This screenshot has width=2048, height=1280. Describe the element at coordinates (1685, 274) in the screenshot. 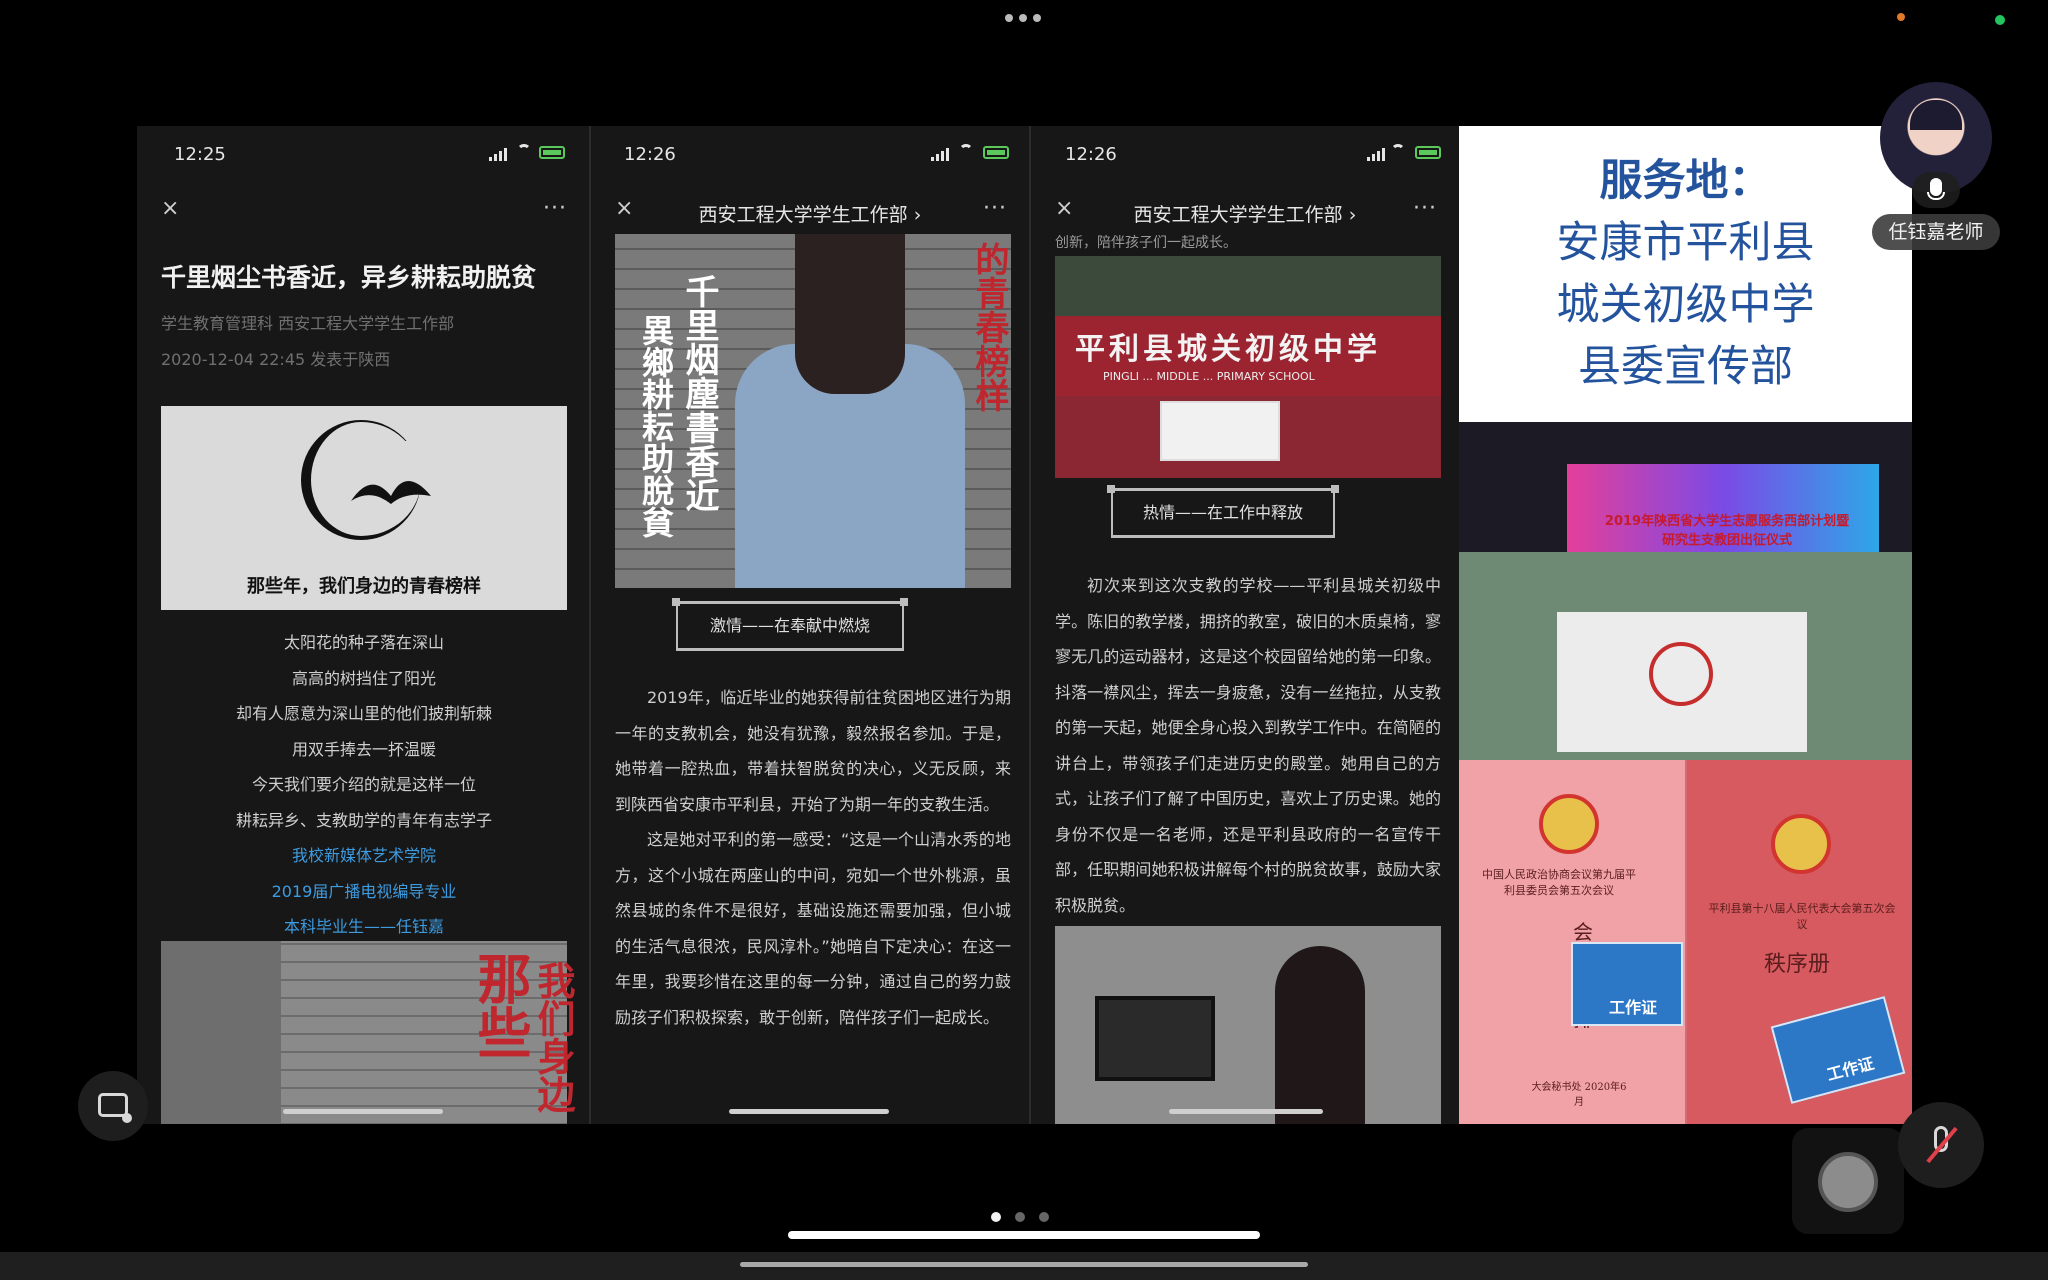

I see `slide-heading: 服务地： 安康市平利县 城关初级中学 县委宣传部` at that location.